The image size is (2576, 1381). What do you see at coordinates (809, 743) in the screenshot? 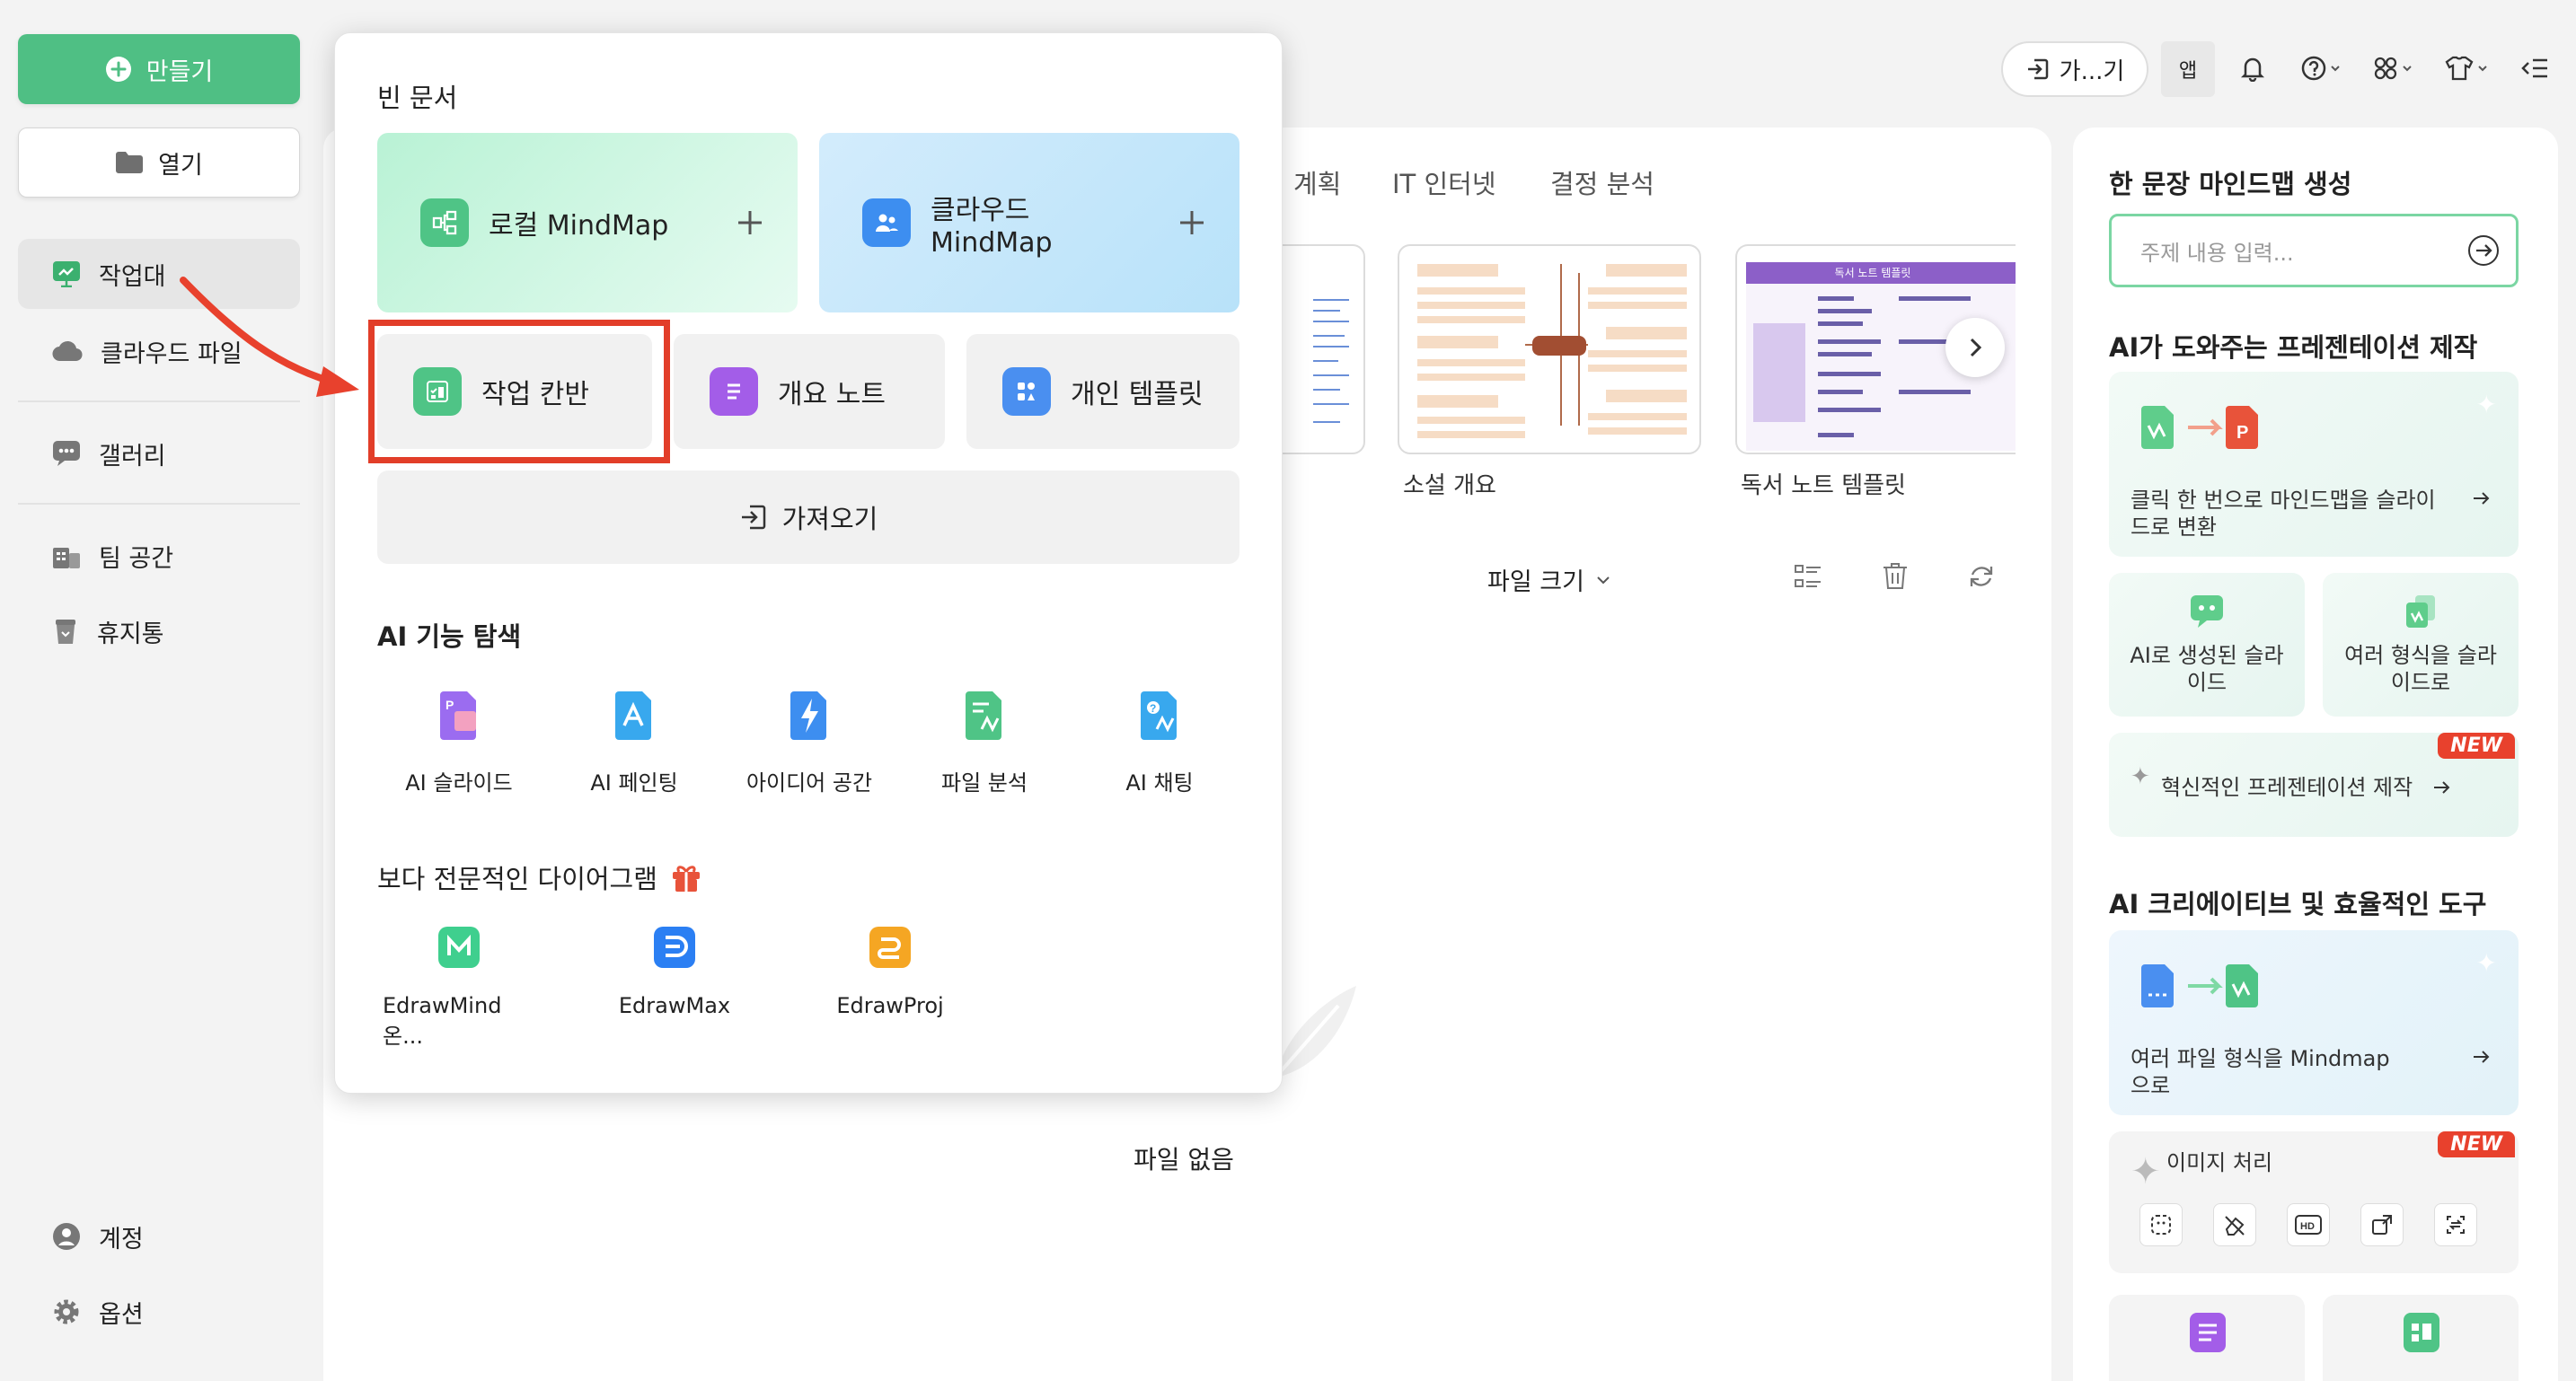
I see `idea-space-item: 아이디어 공간` at bounding box center [809, 743].